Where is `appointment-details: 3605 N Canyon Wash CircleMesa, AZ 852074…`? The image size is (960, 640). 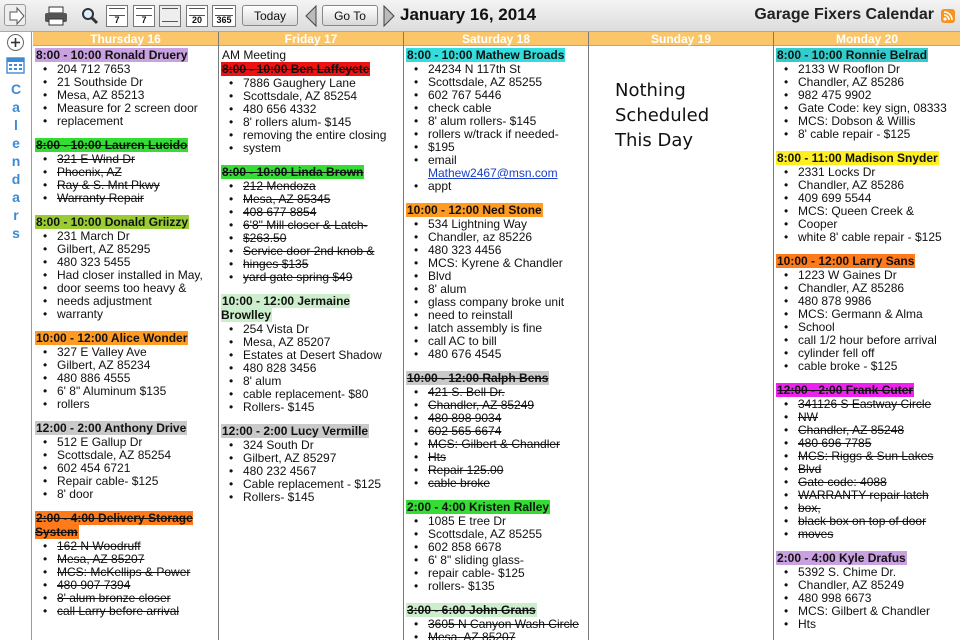
appointment-details: 3605 N Canyon Wash CircleMesa, AZ 852074… is located at coordinates (496, 629).